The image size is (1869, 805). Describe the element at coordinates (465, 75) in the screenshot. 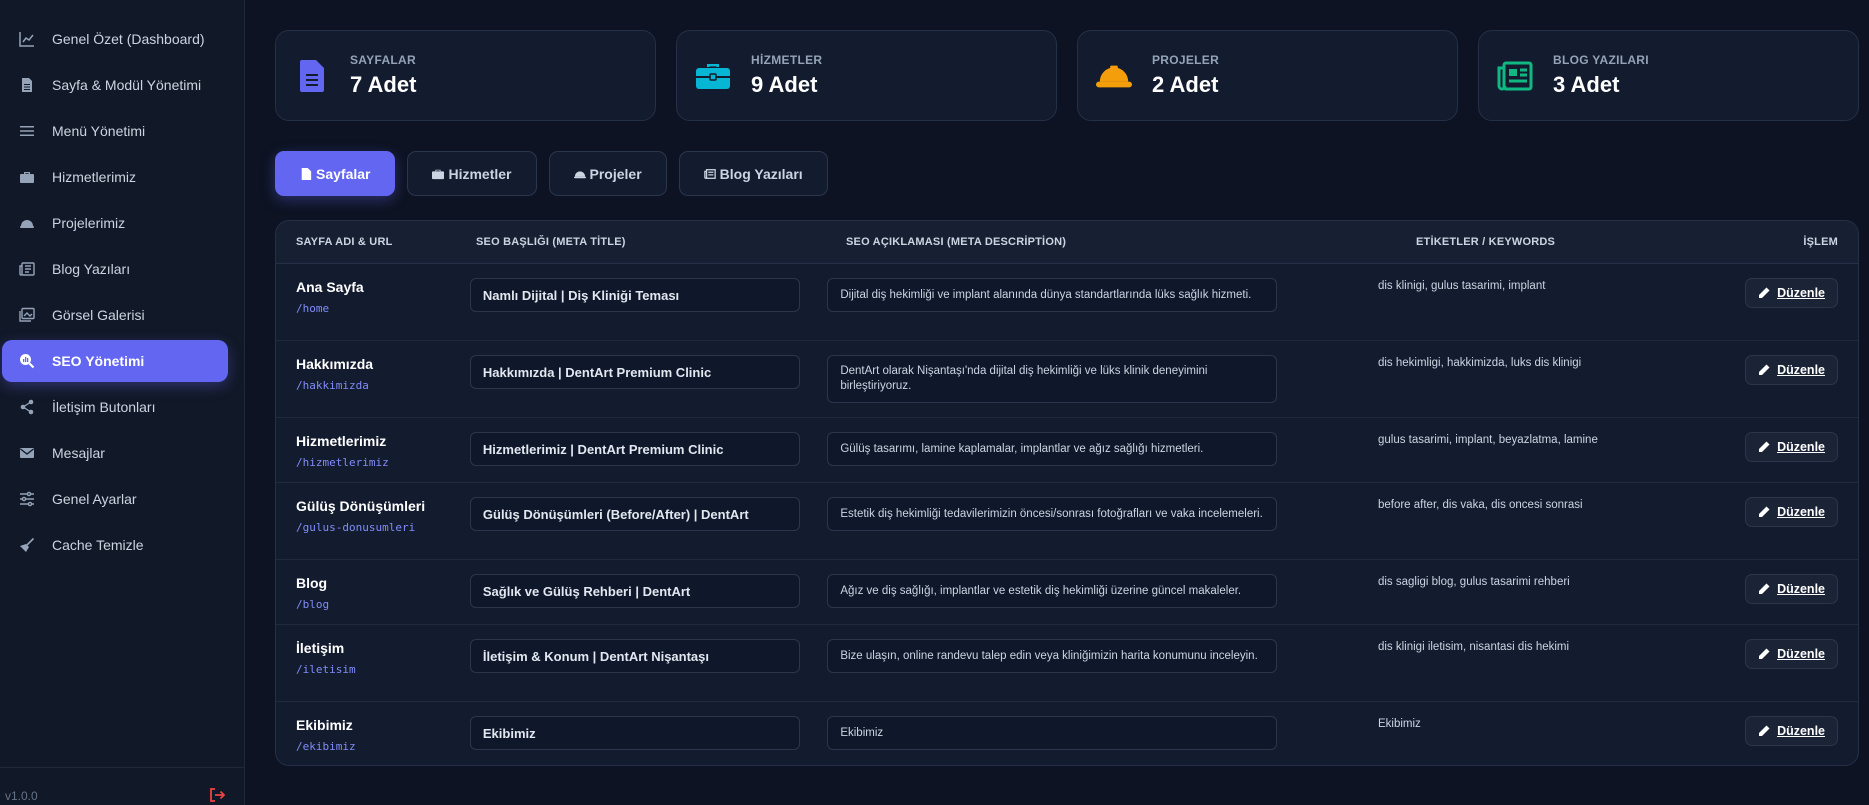

I see `stat-card-pages: SAYFALAR 7 Adet` at that location.